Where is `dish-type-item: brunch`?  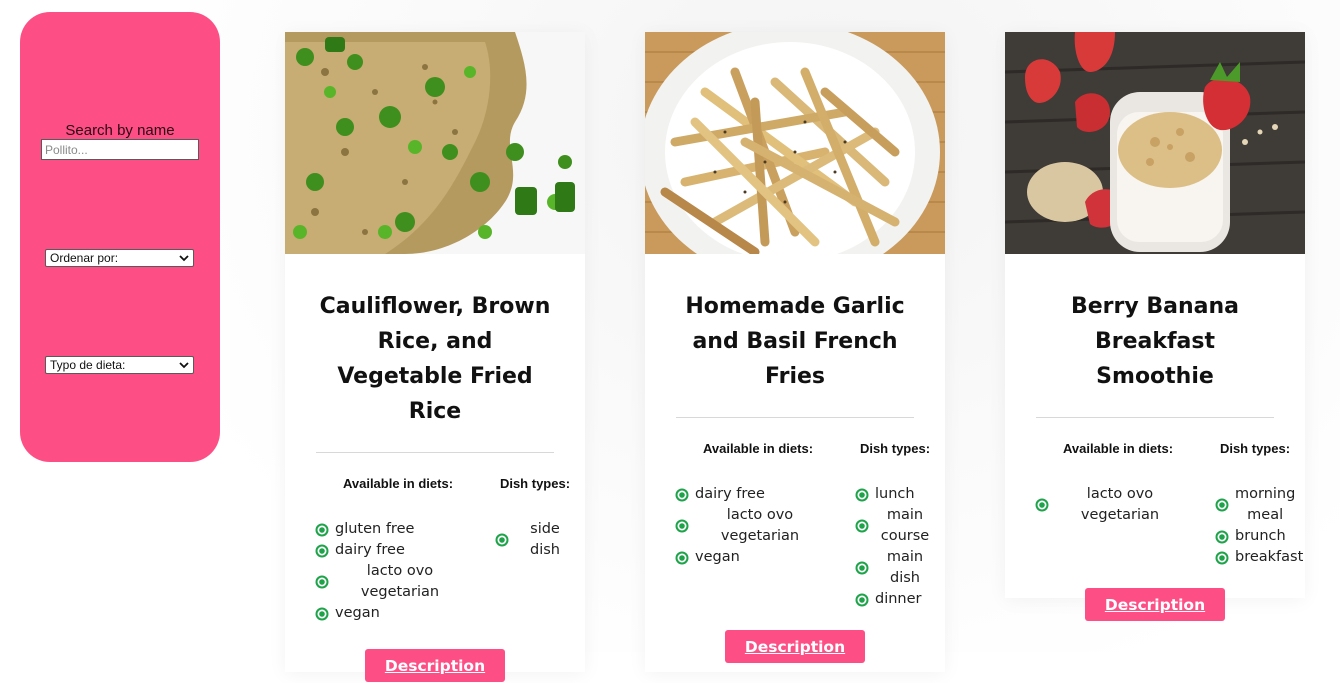 dish-type-item: brunch is located at coordinates (1255, 536).